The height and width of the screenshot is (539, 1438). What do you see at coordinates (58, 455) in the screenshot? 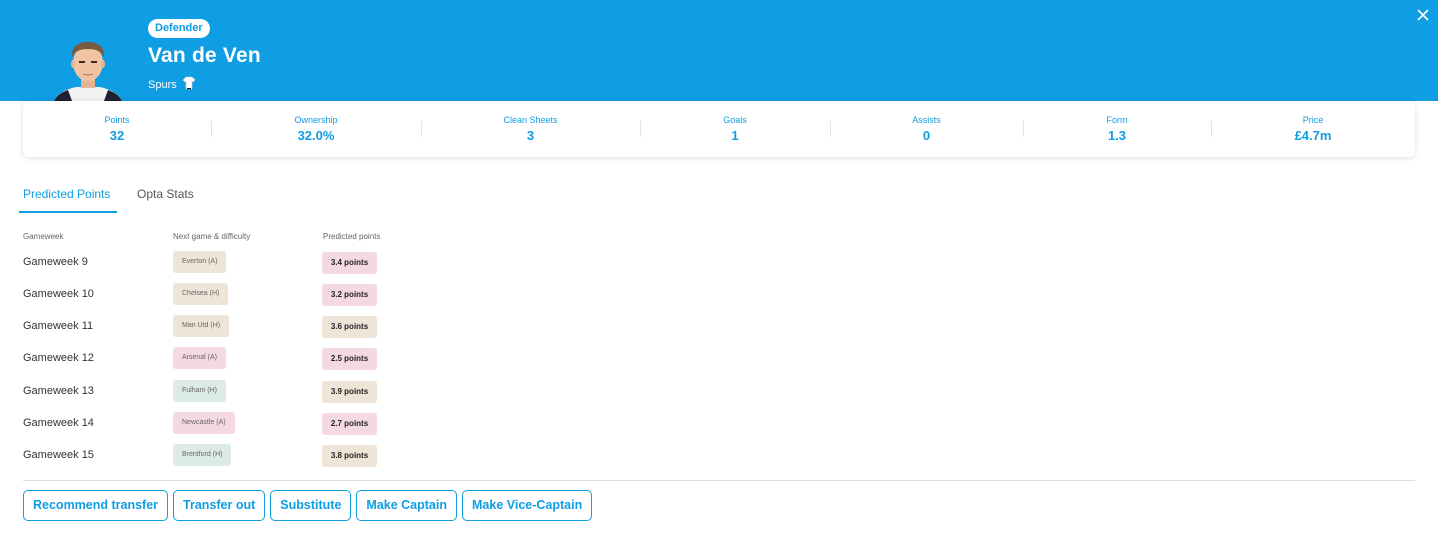
I see `gameweek-label: Gameweek 15` at bounding box center [58, 455].